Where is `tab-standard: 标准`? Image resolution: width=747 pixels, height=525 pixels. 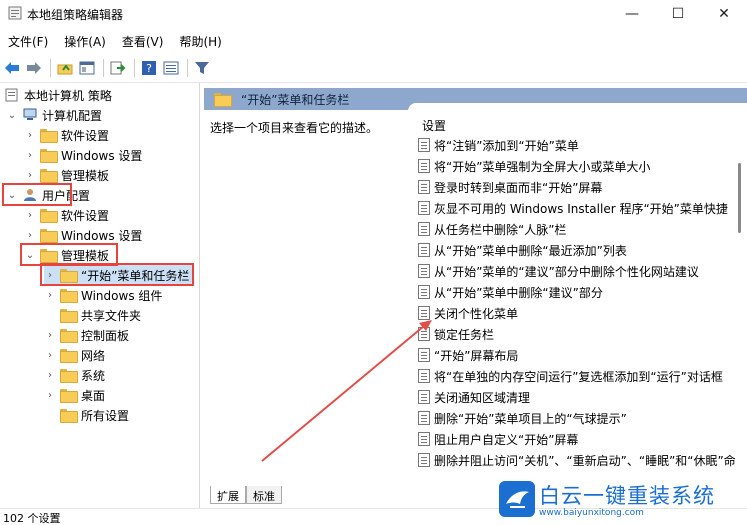 tab-standard: 标准 is located at coordinates (264, 495).